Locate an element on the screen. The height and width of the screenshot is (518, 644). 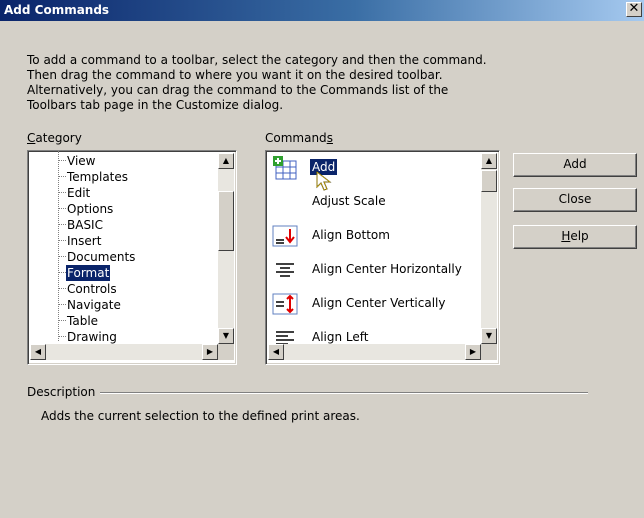
command-item-adjust-scale: Adjust Scale is located at coordinates (370, 202).